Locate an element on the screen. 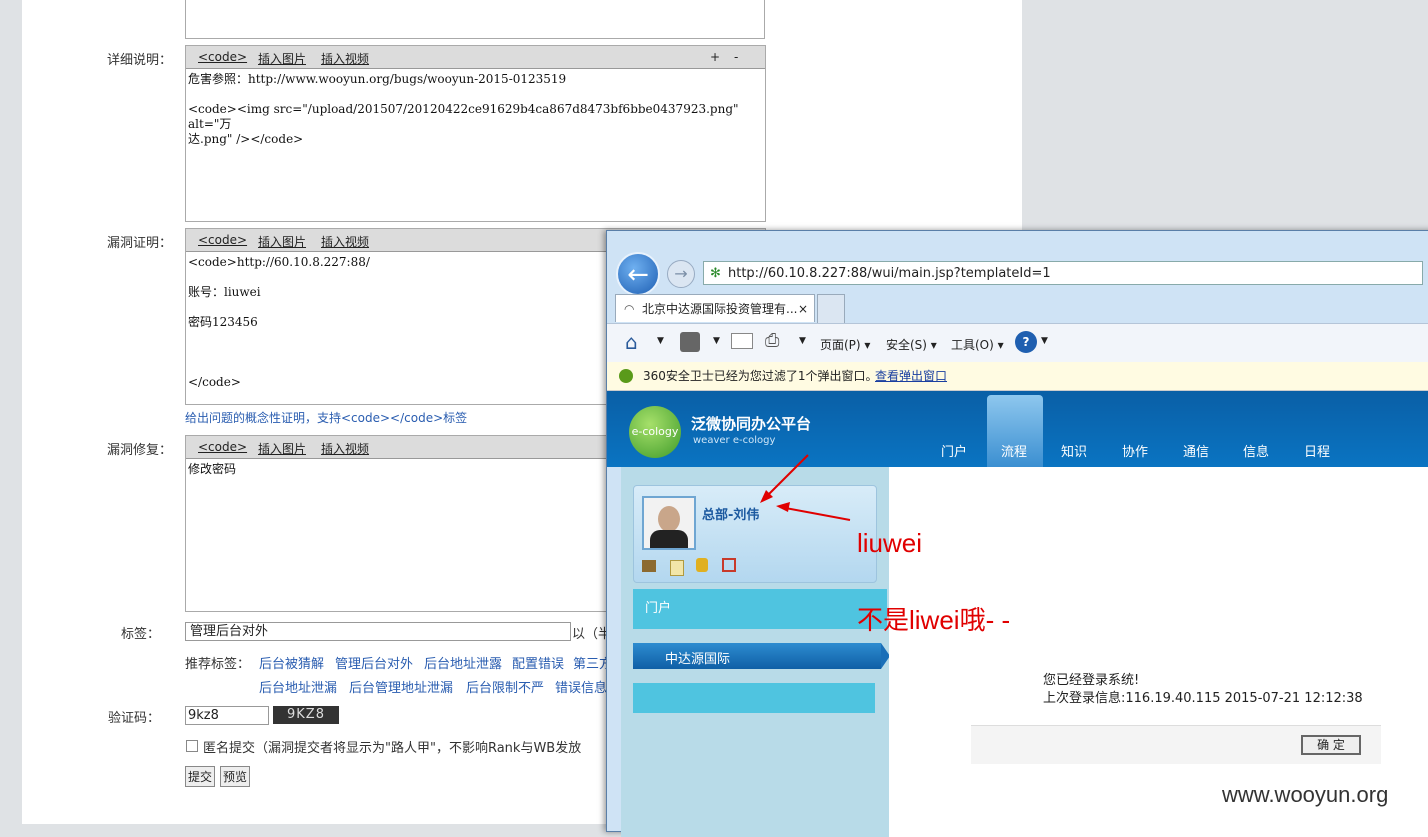 This screenshot has width=1428, height=837. tag-link: 配置错误 is located at coordinates (538, 662).